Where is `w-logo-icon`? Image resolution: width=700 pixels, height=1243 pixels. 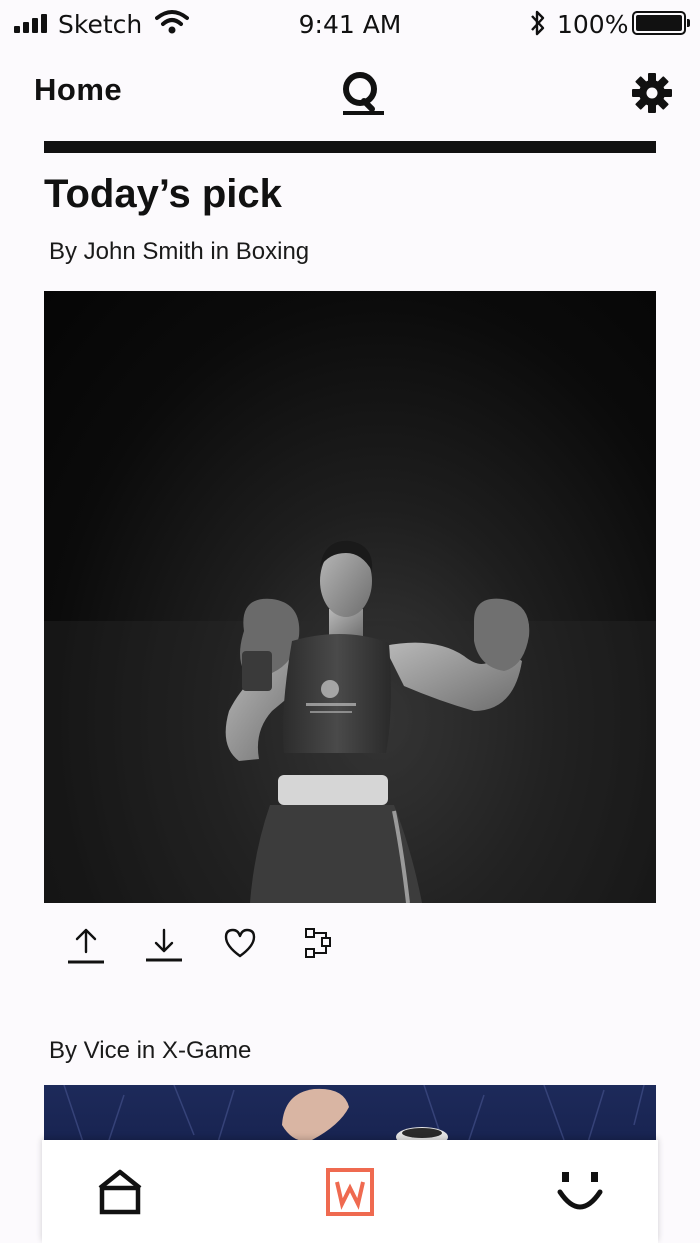
w-logo-icon is located at coordinates (350, 1192).